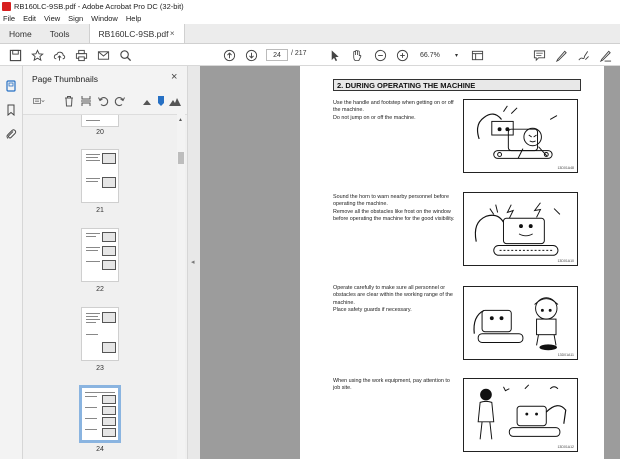 The height and width of the screenshot is (459, 620). I want to click on menu-help: Help, so click(133, 18).